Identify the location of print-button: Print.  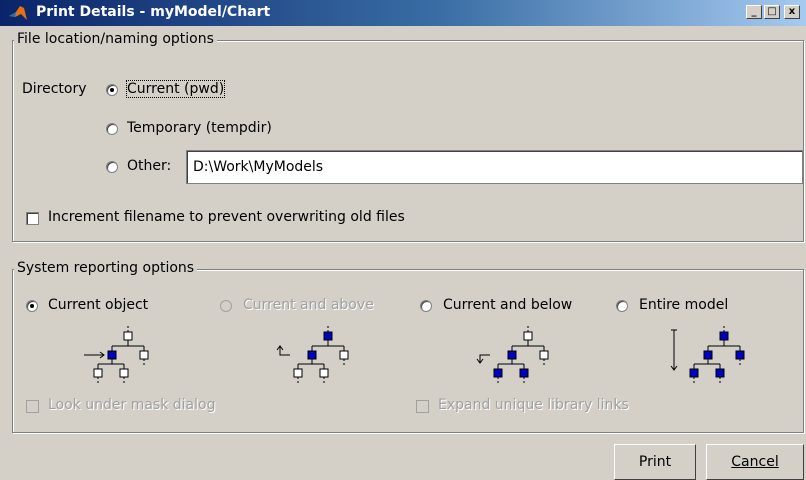
(655, 462).